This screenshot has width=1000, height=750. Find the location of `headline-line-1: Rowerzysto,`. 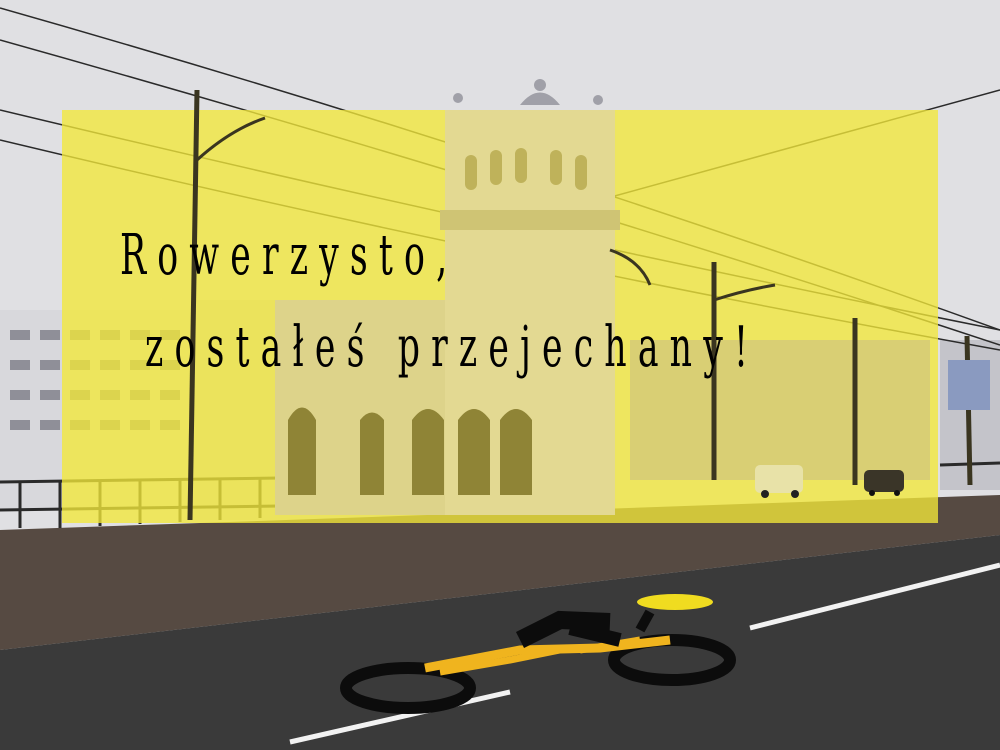

headline-line-1: Rowerzysto, is located at coordinates (289, 255).